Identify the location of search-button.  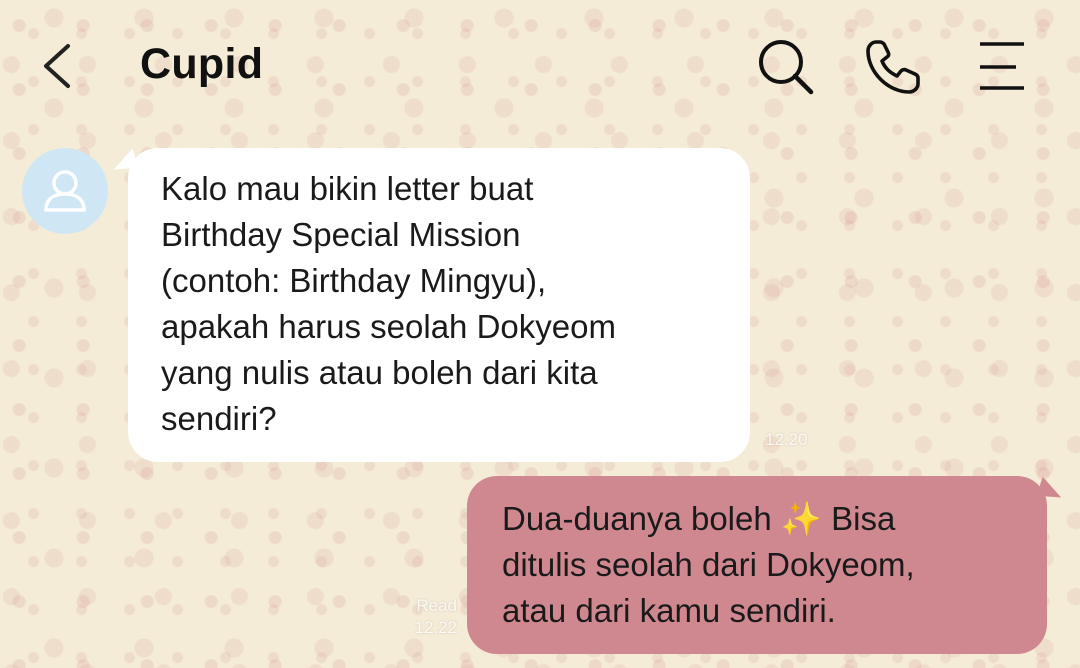
(786, 67).